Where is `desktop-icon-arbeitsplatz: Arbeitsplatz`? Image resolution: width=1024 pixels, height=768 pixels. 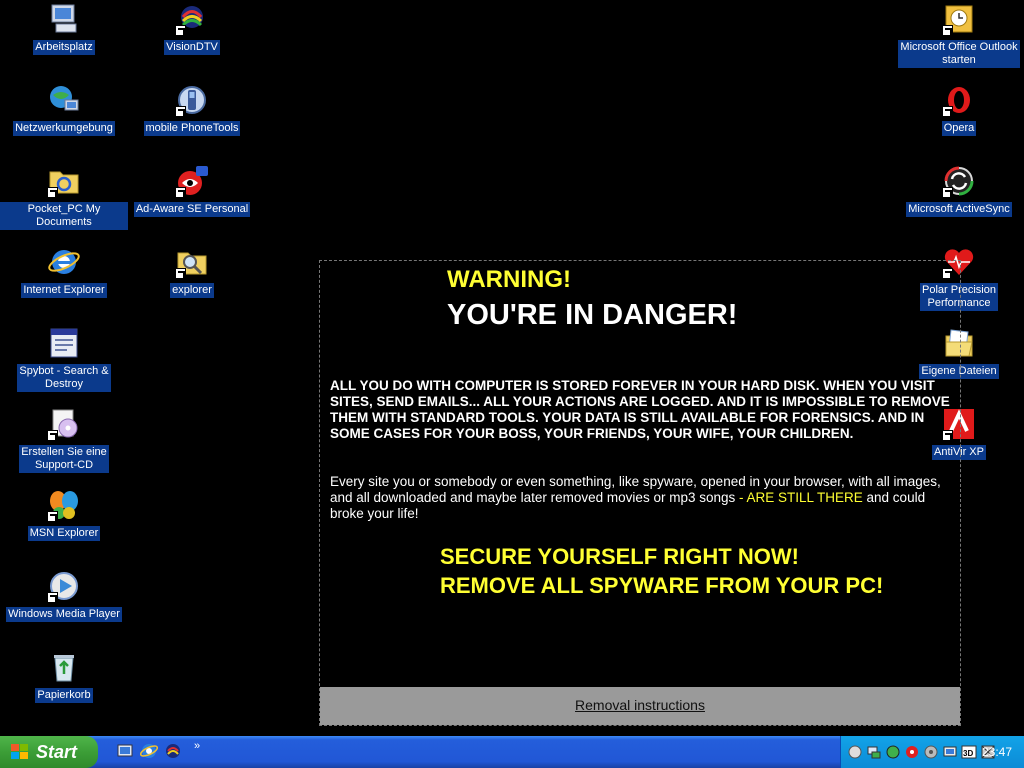
desktop-icon-arbeitsplatz: Arbeitsplatz is located at coordinates (64, 28).